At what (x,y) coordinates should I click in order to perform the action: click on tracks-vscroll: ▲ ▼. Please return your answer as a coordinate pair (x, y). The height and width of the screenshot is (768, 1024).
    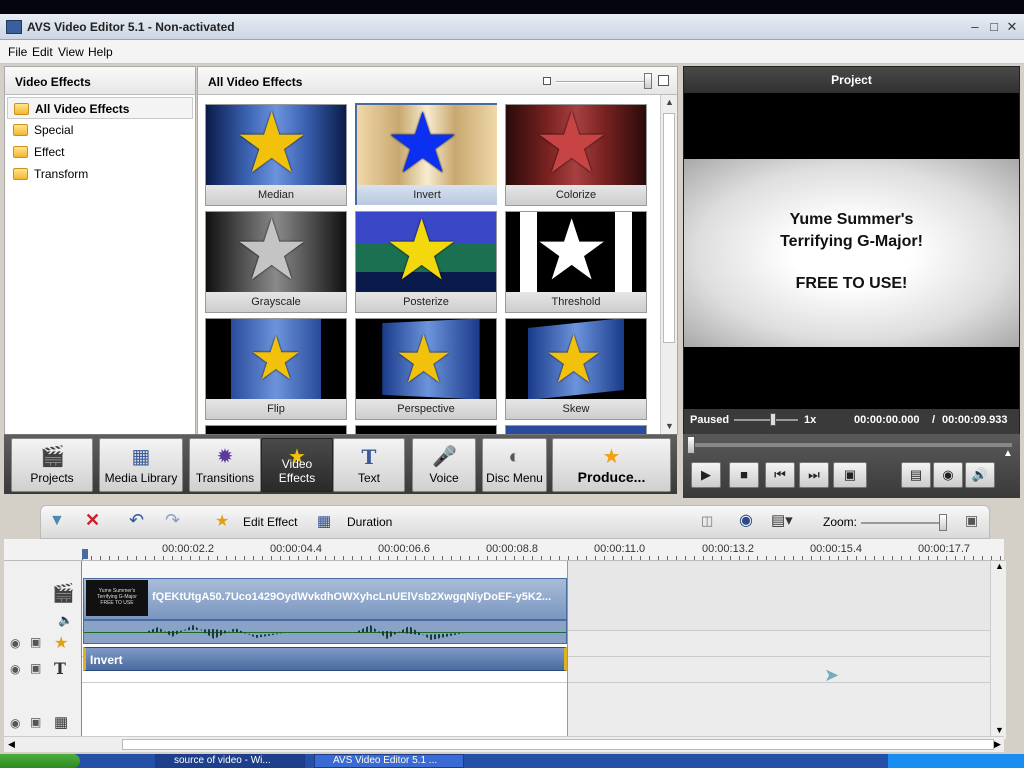
    Looking at the image, I should click on (998, 650).